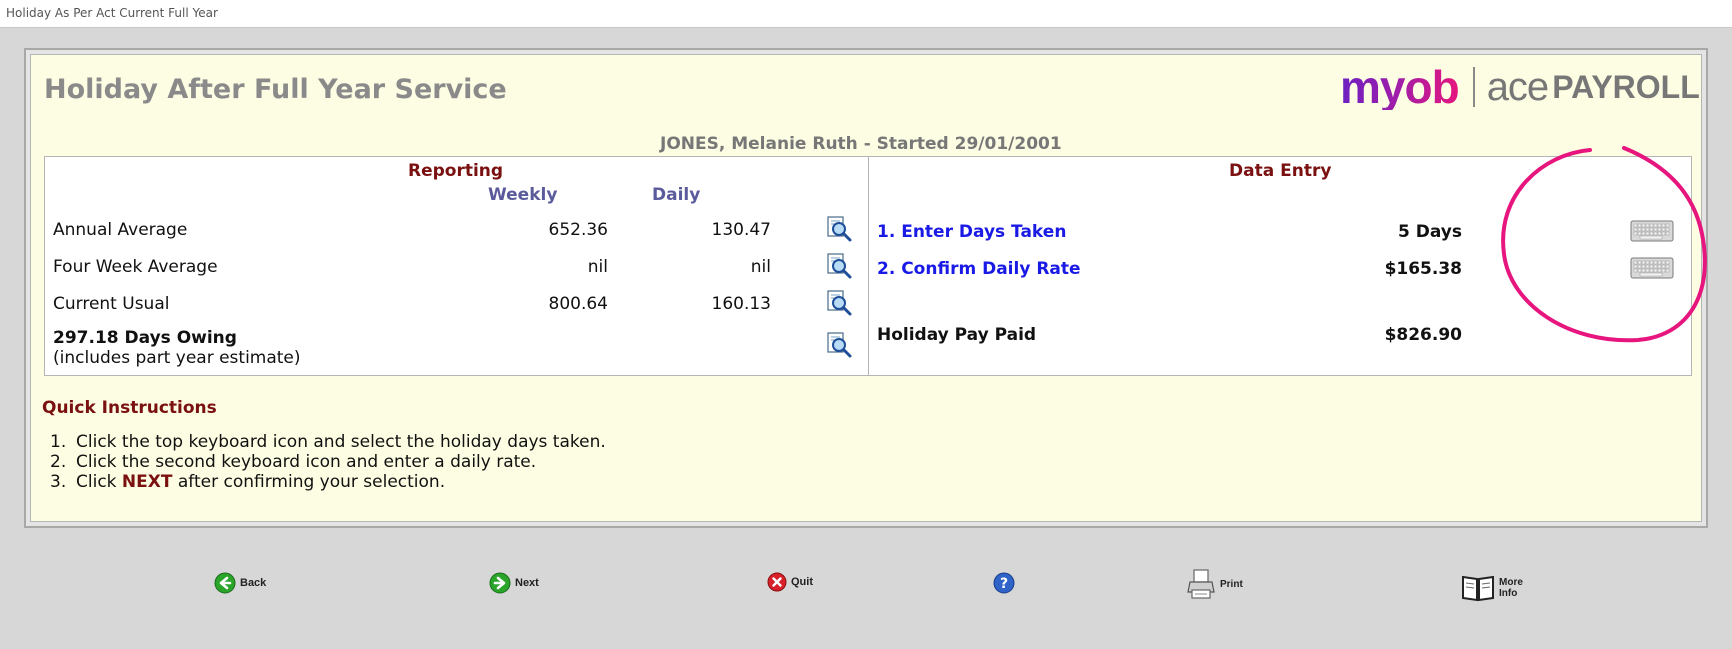 The height and width of the screenshot is (649, 1732). Describe the element at coordinates (866, 14) in the screenshot. I see `window-titlebar: Holiday As Per Act Current Full Year` at that location.